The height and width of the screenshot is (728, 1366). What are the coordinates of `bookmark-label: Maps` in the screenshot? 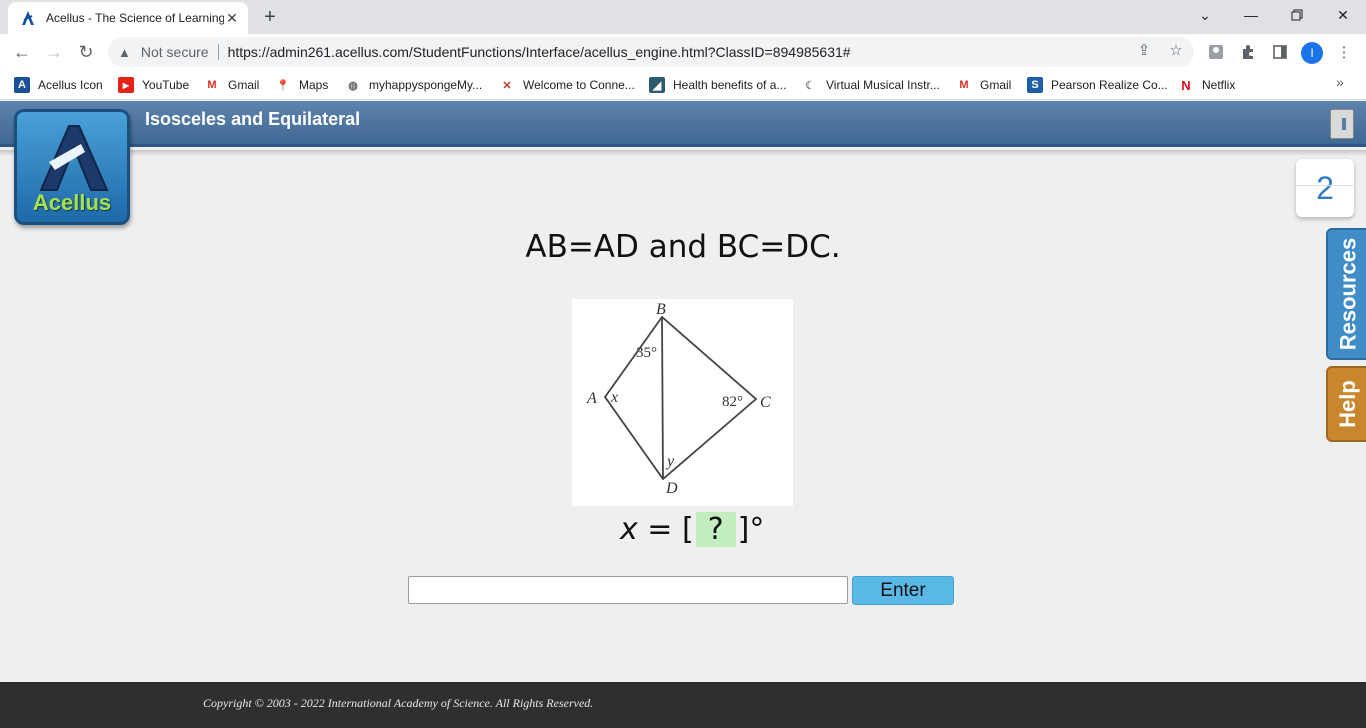 It's located at (314, 85).